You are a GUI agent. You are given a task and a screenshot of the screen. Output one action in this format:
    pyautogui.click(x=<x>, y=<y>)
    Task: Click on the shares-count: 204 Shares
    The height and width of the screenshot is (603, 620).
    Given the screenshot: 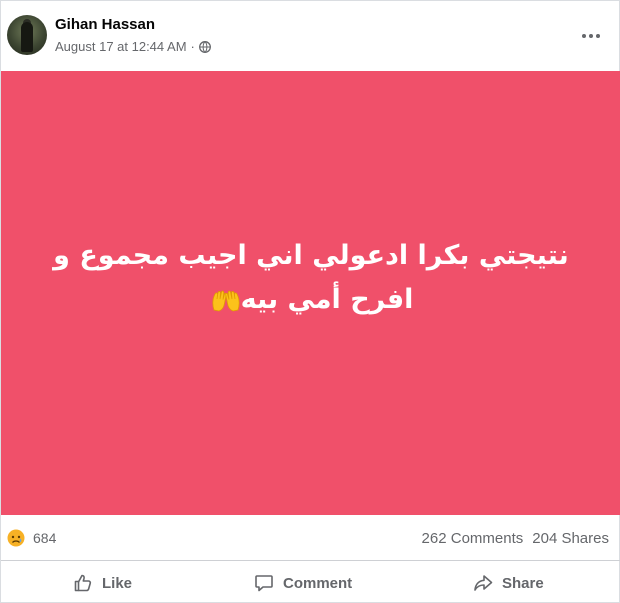 What is the action you would take?
    pyautogui.click(x=570, y=538)
    